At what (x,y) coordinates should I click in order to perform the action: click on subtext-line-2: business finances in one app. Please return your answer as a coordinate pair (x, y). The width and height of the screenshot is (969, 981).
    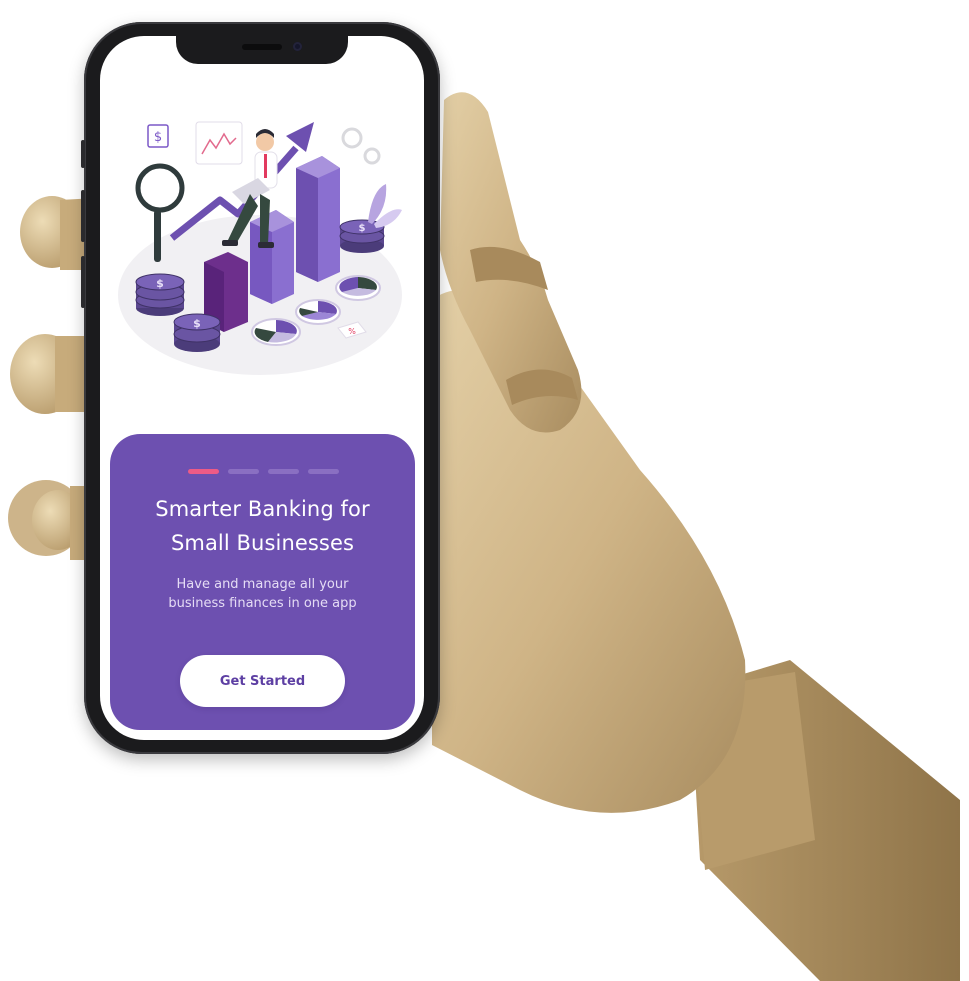
    Looking at the image, I should click on (262, 603).